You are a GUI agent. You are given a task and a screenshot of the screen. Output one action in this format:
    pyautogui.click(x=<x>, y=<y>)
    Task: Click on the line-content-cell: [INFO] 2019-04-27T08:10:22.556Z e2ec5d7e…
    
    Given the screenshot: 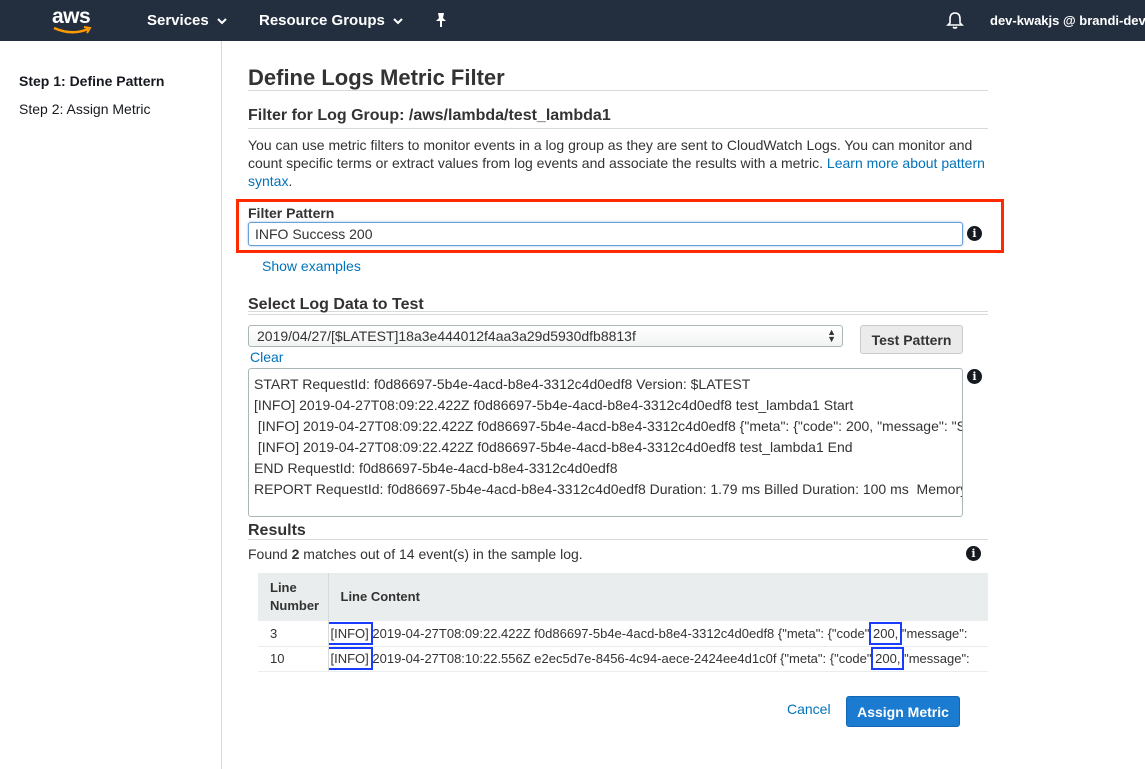 What is the action you would take?
    pyautogui.click(x=658, y=659)
    